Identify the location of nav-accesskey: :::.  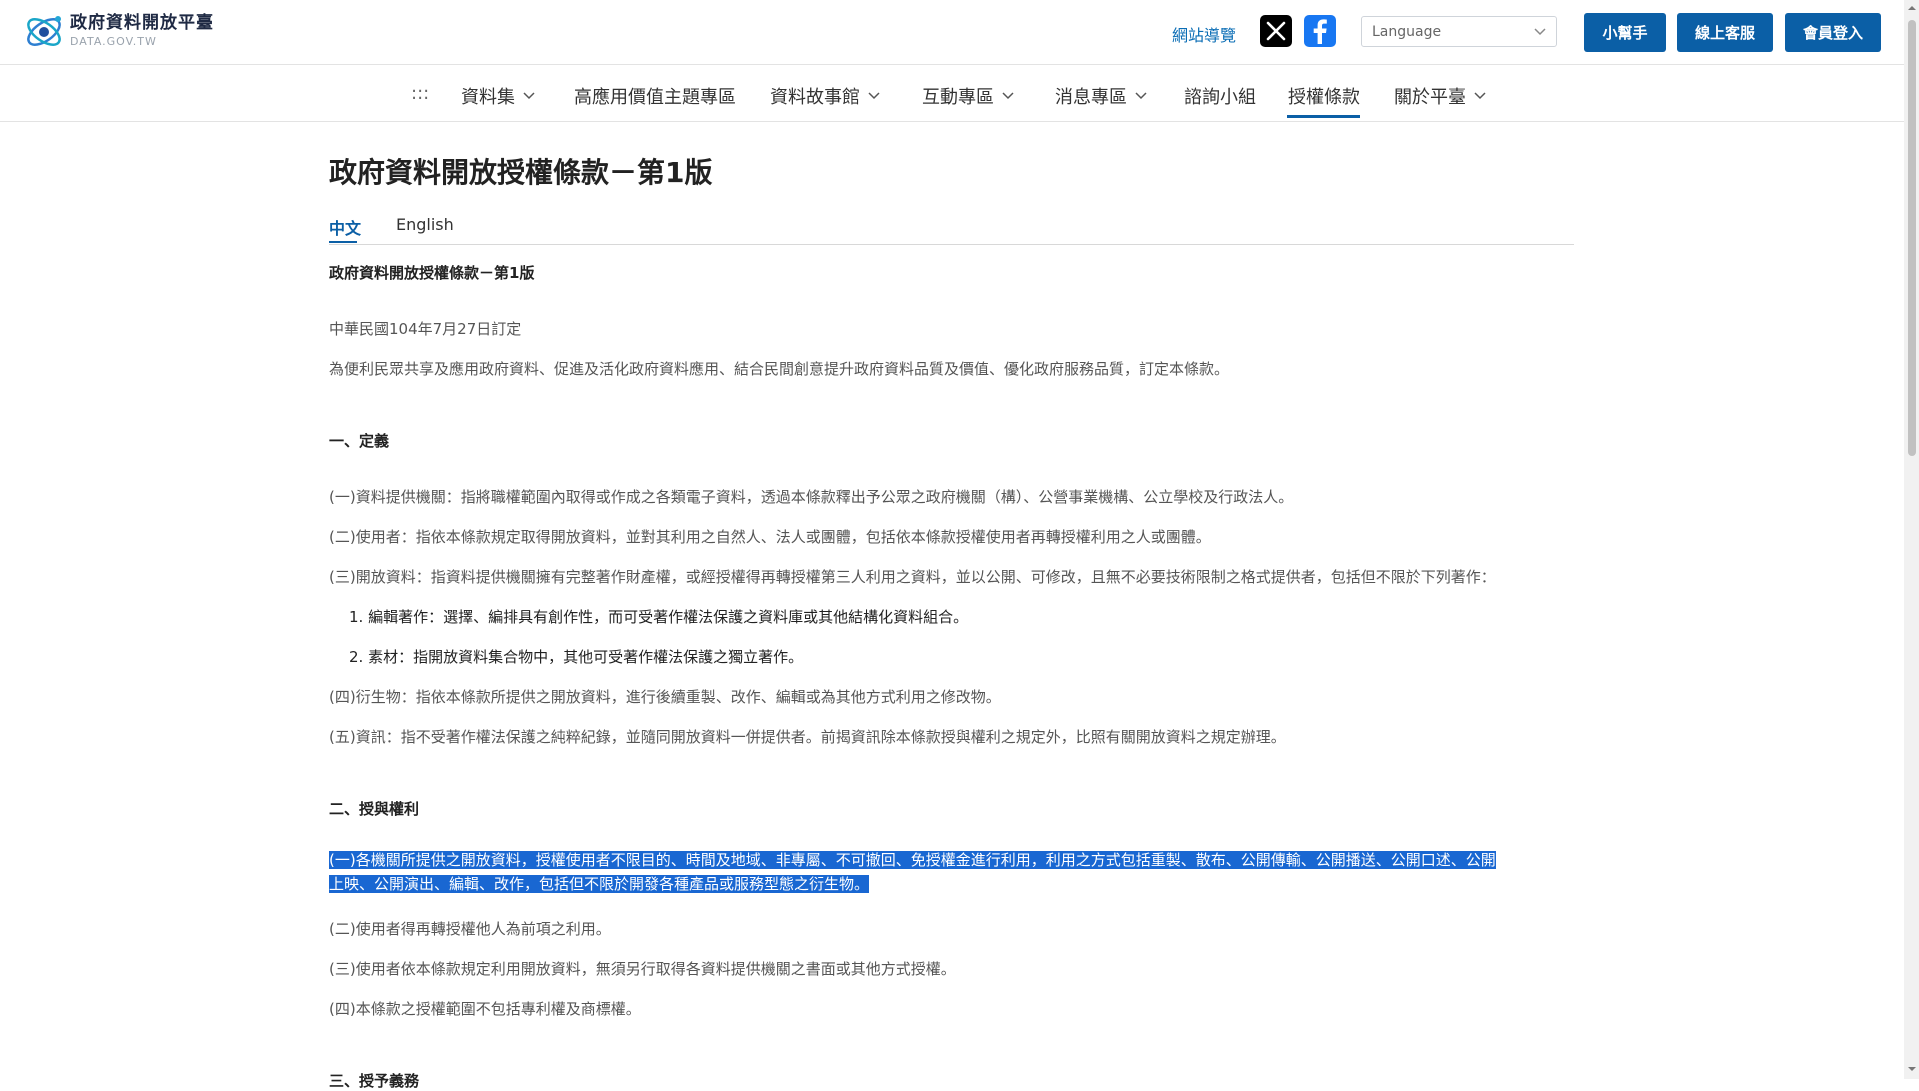
(420, 93).